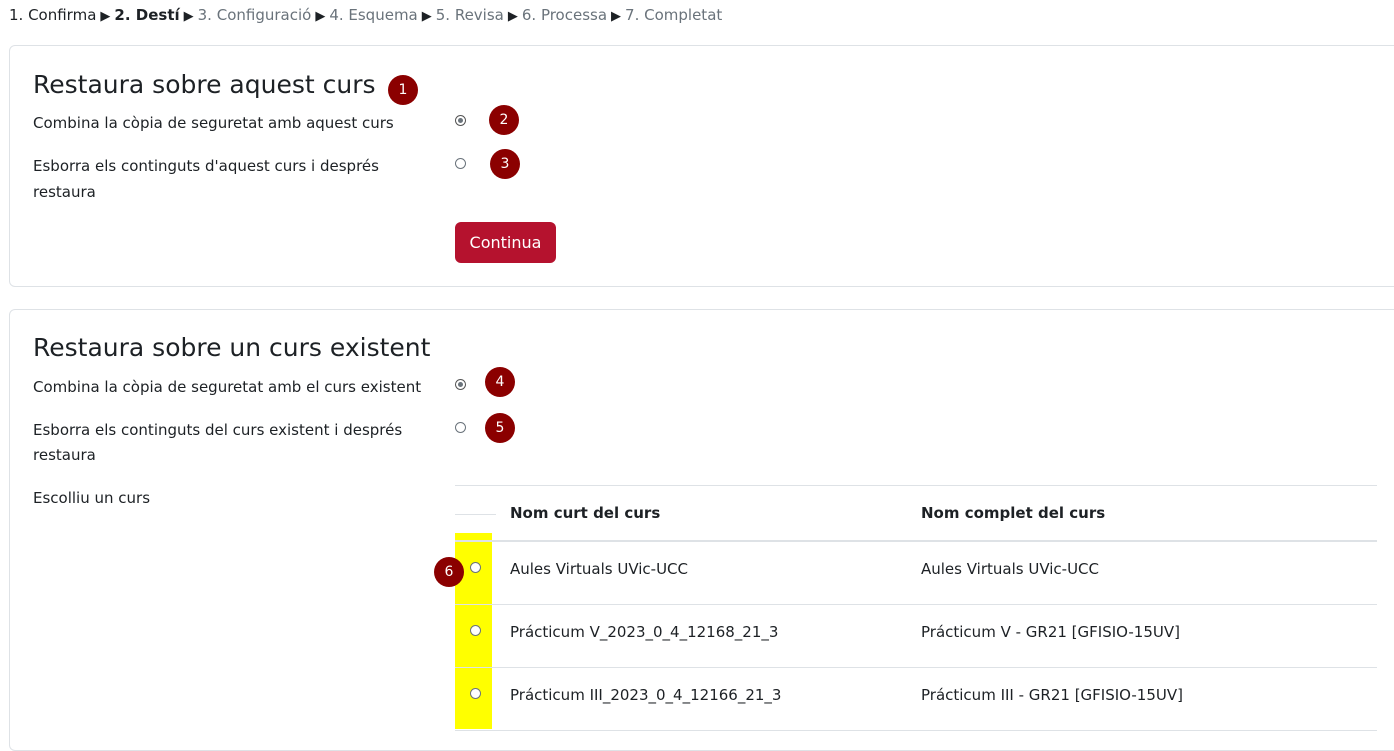 The width and height of the screenshot is (1394, 751). Describe the element at coordinates (644, 632) in the screenshot. I see `course-short-name: Prácticum V_2023_0_4_12168_21_3` at that location.